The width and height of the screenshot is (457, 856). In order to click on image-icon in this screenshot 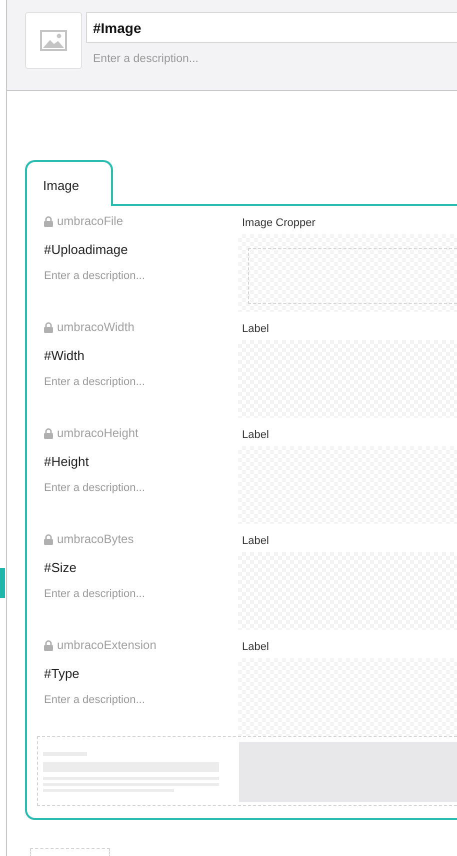, I will do `click(53, 40)`.